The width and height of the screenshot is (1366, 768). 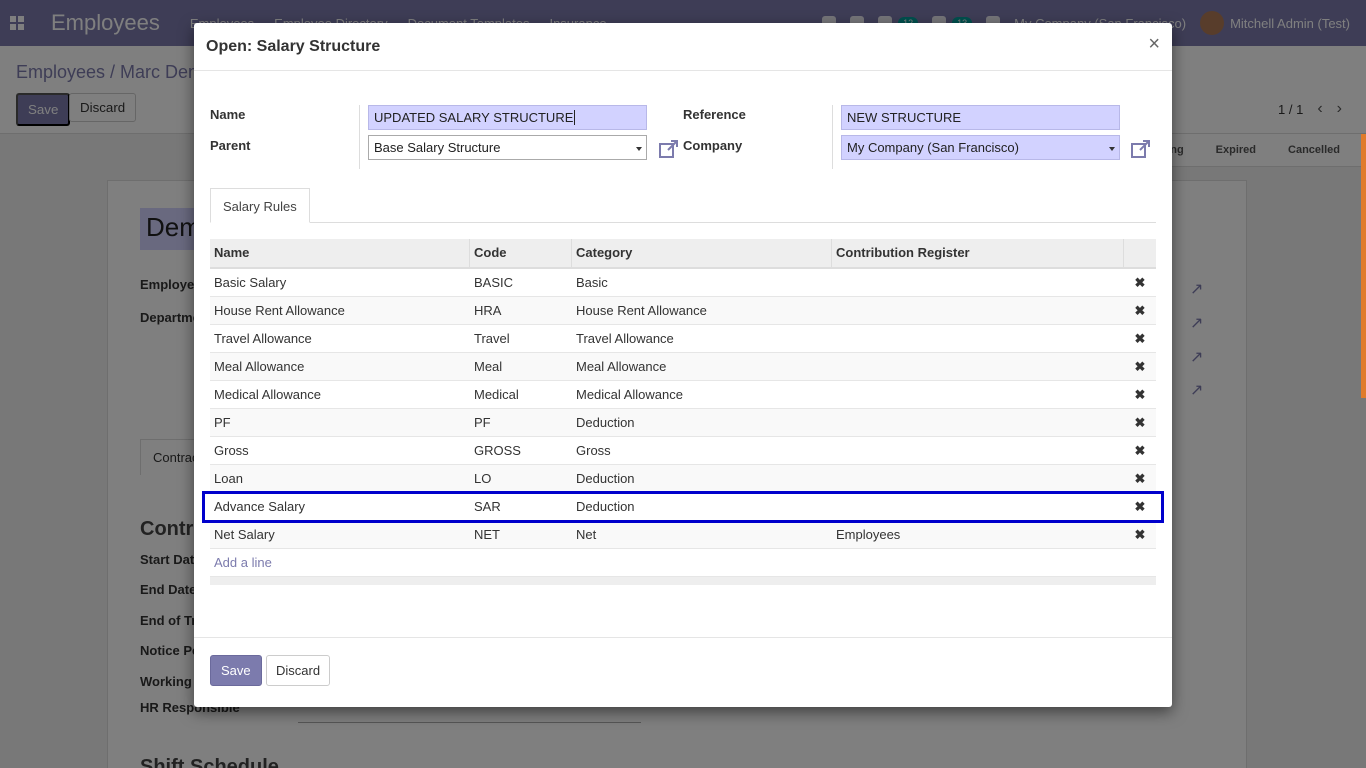 What do you see at coordinates (244, 534) in the screenshot?
I see `rule-name-cell: Net Salary` at bounding box center [244, 534].